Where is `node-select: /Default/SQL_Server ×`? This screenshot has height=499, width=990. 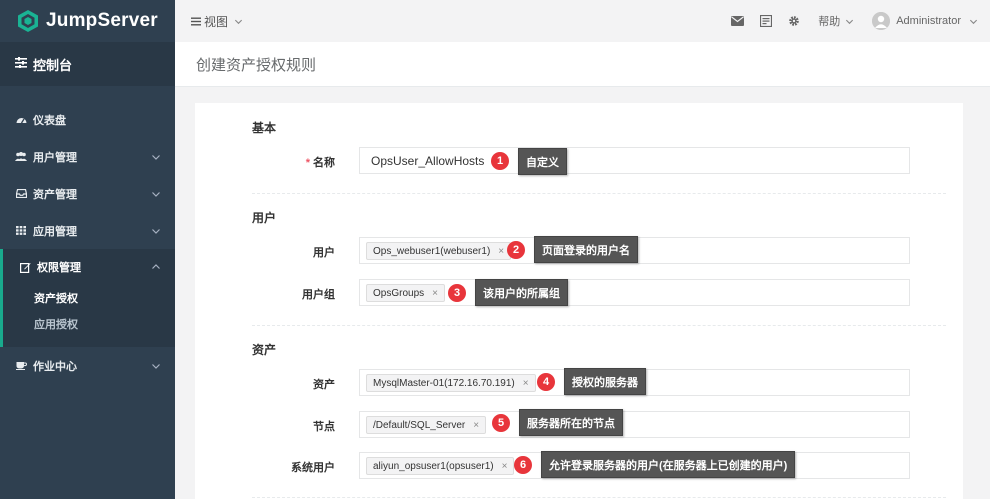
node-select: /Default/SQL_Server × is located at coordinates (634, 424).